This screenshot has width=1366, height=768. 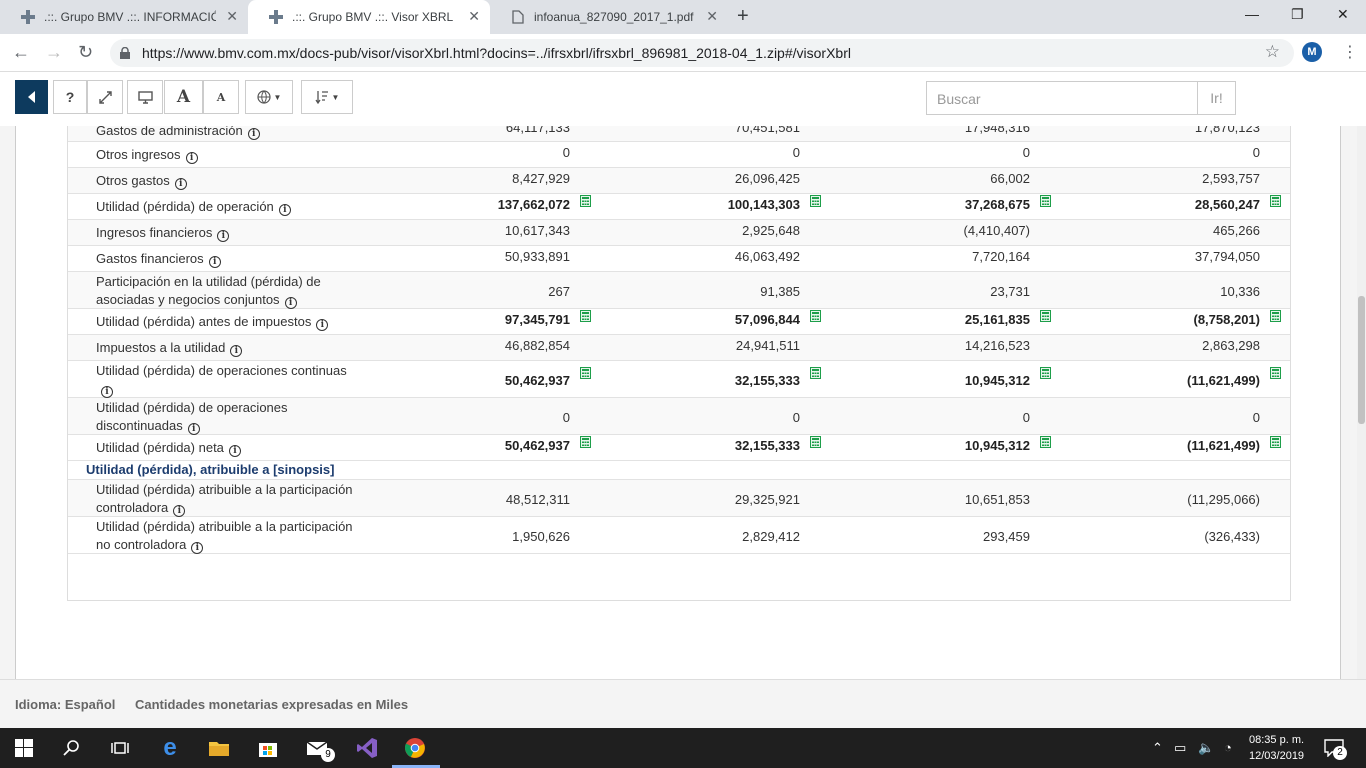 I want to click on row-value: (11,295,066), so click(x=1223, y=499).